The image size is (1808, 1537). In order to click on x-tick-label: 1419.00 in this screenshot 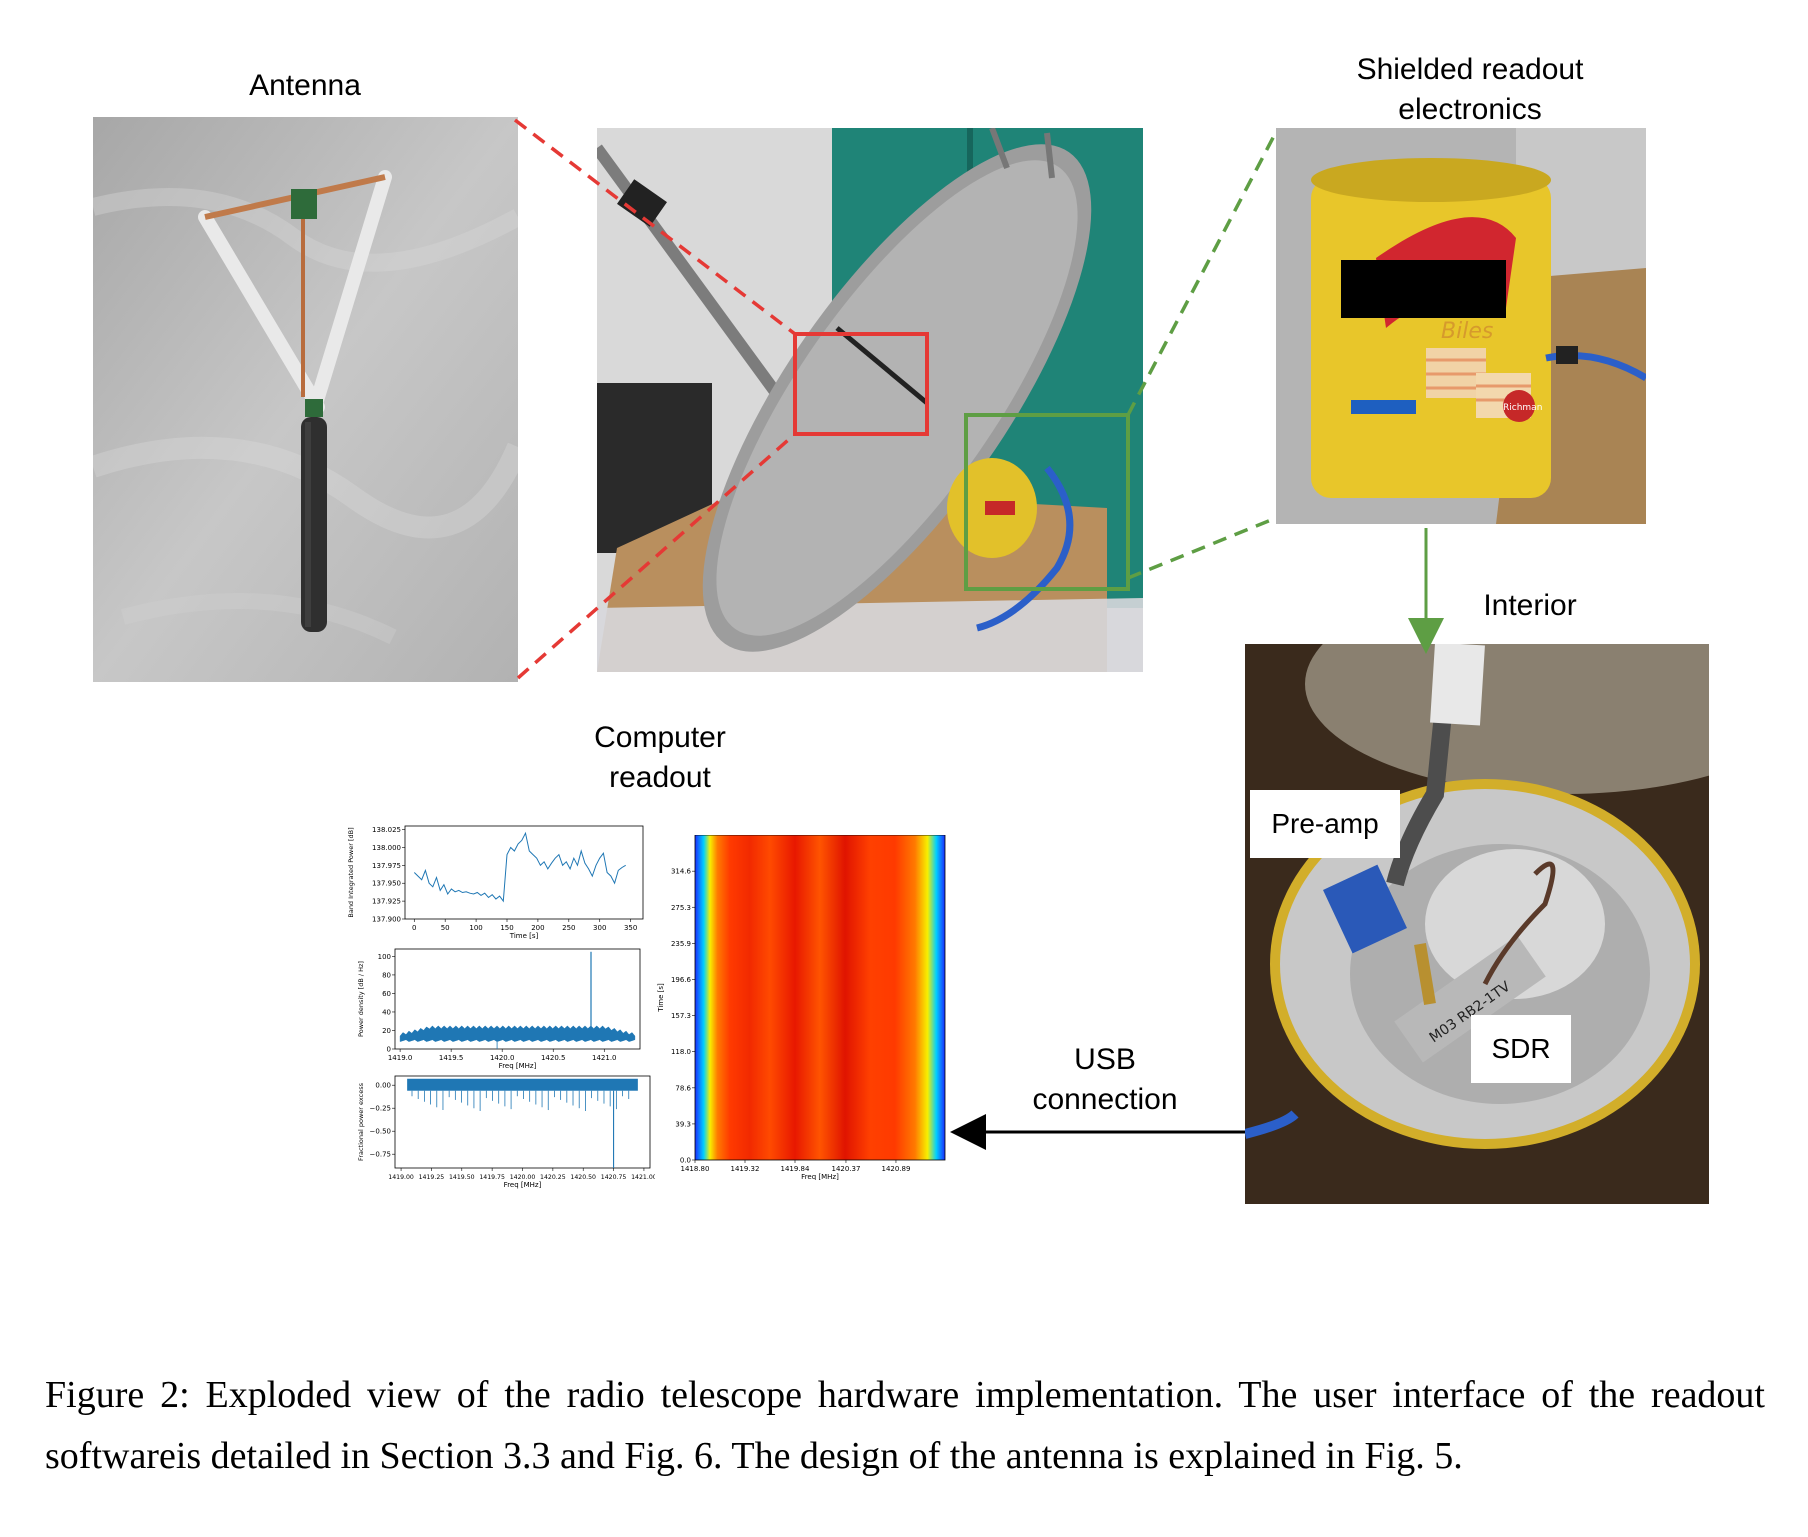, I will do `click(401, 1177)`.